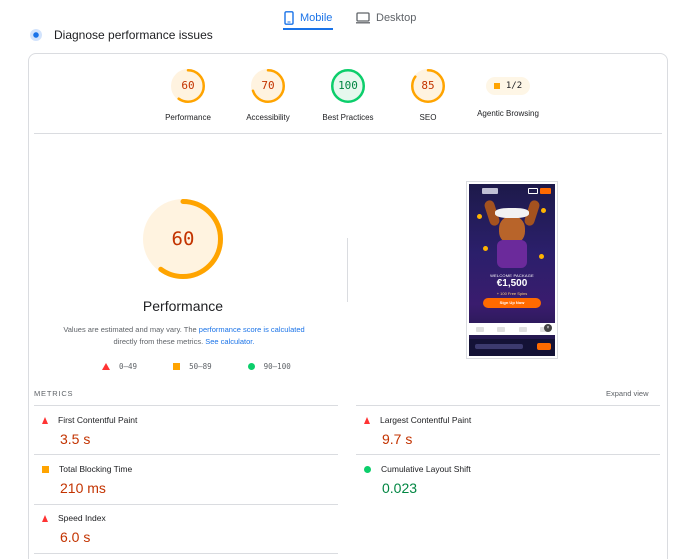 This screenshot has height=559, width=700. What do you see at coordinates (182, 431) in the screenshot?
I see `metric-fcp: First Contentful Paint 3.5 s` at bounding box center [182, 431].